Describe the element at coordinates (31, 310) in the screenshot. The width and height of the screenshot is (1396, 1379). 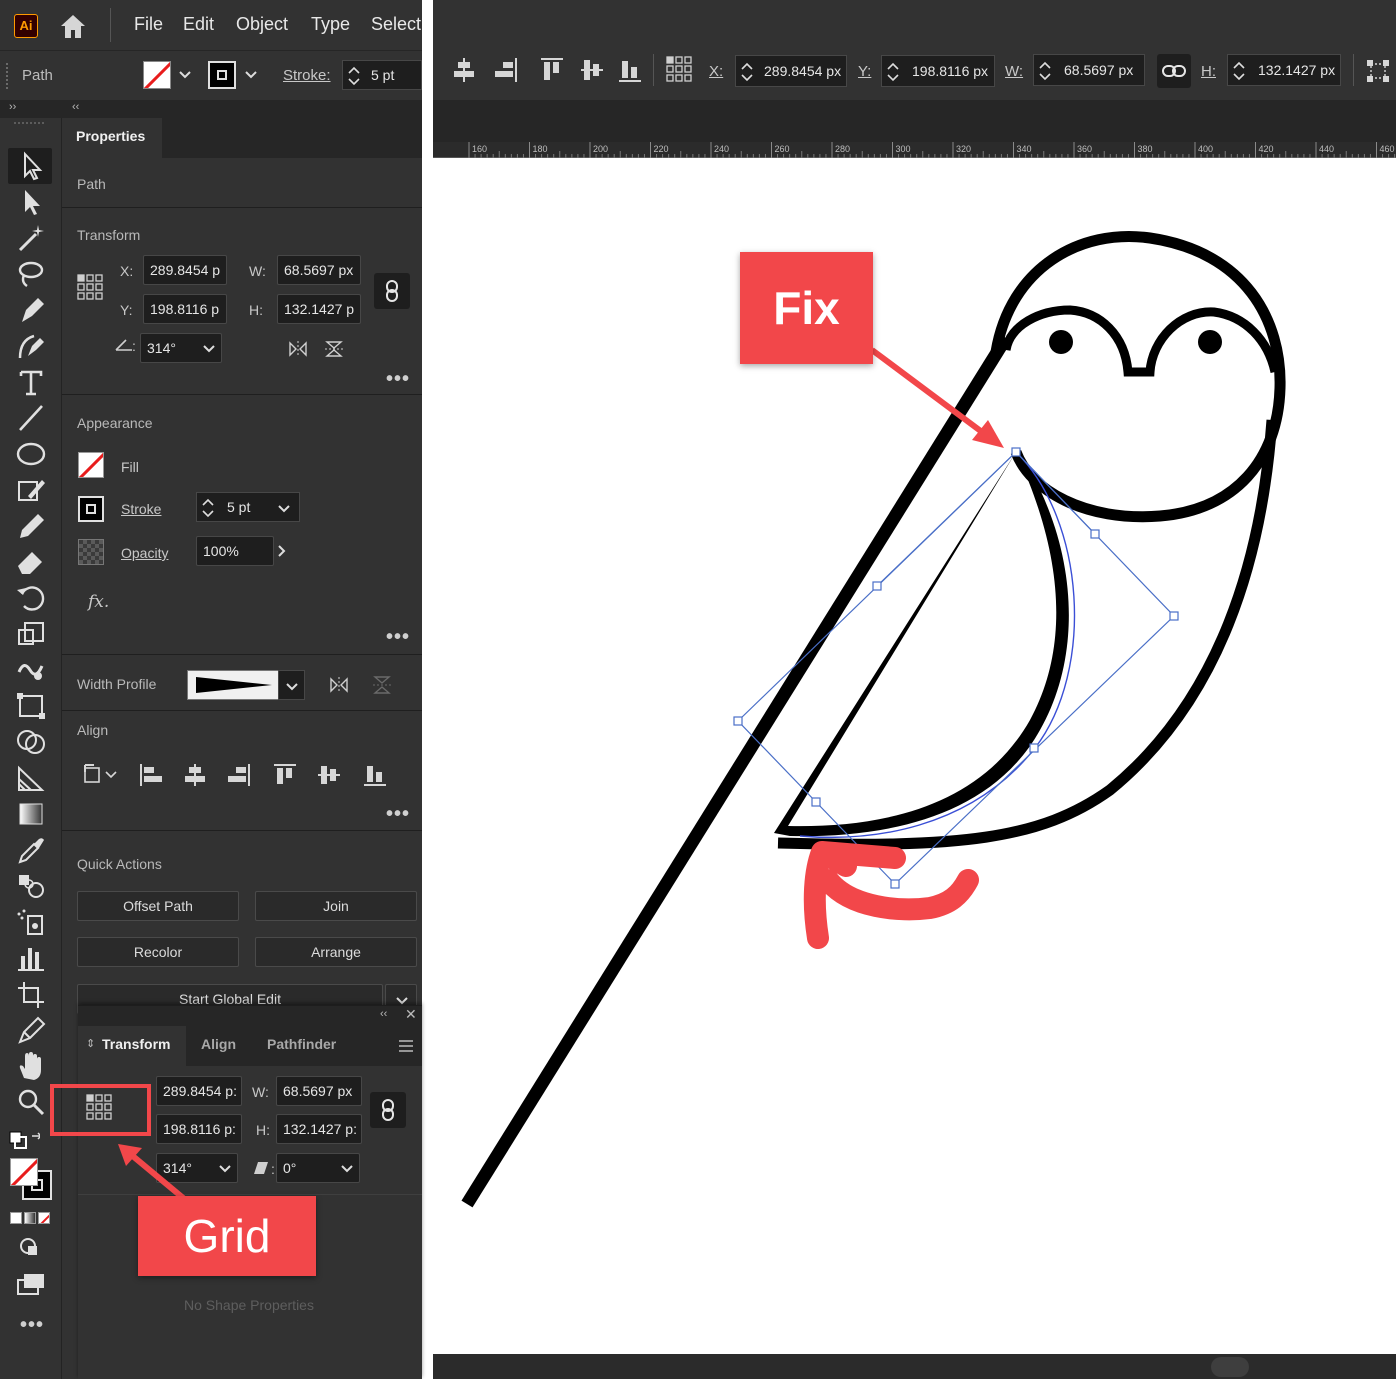
I see `pen-tool-icon` at that location.